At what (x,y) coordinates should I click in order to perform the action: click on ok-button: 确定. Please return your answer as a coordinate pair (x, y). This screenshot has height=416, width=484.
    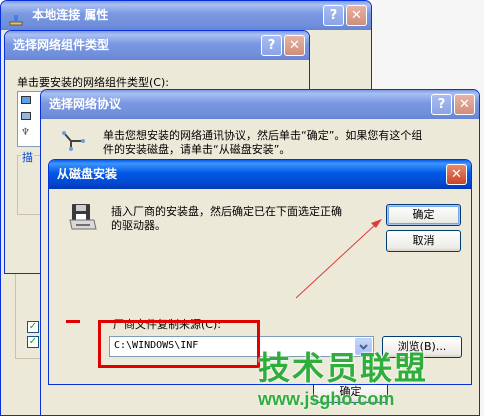
    Looking at the image, I should click on (423, 215).